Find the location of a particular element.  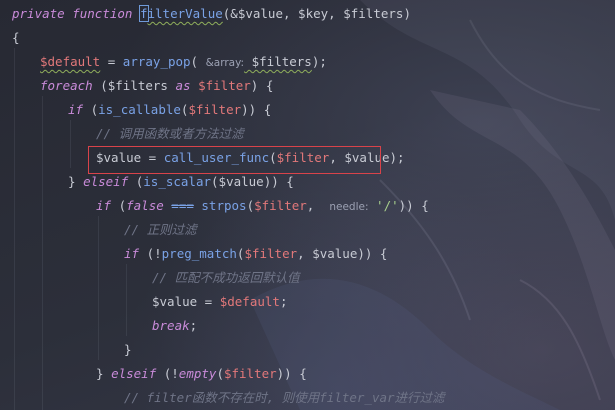

code-token: array_pop is located at coordinates (156, 61).